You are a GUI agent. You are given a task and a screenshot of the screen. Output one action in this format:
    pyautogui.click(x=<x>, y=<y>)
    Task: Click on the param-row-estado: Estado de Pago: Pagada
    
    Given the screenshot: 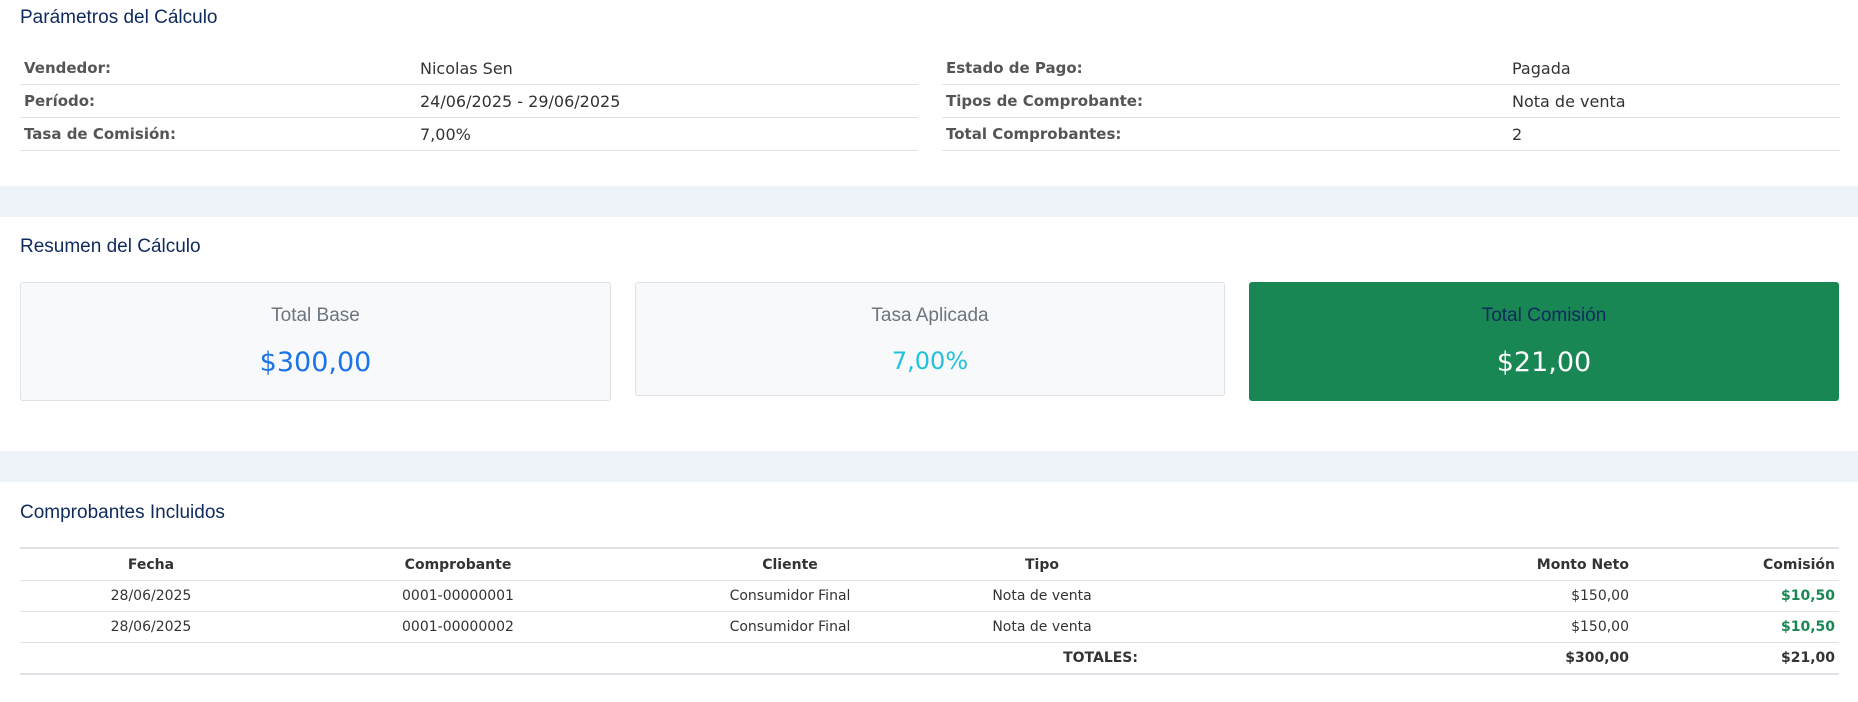 What is the action you would take?
    pyautogui.click(x=1391, y=68)
    